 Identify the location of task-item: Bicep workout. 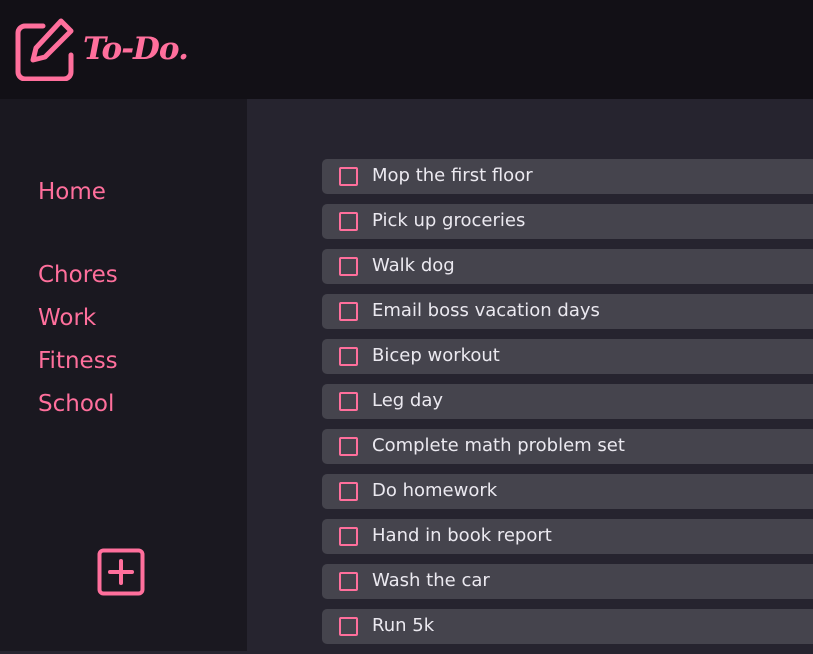
(567, 356).